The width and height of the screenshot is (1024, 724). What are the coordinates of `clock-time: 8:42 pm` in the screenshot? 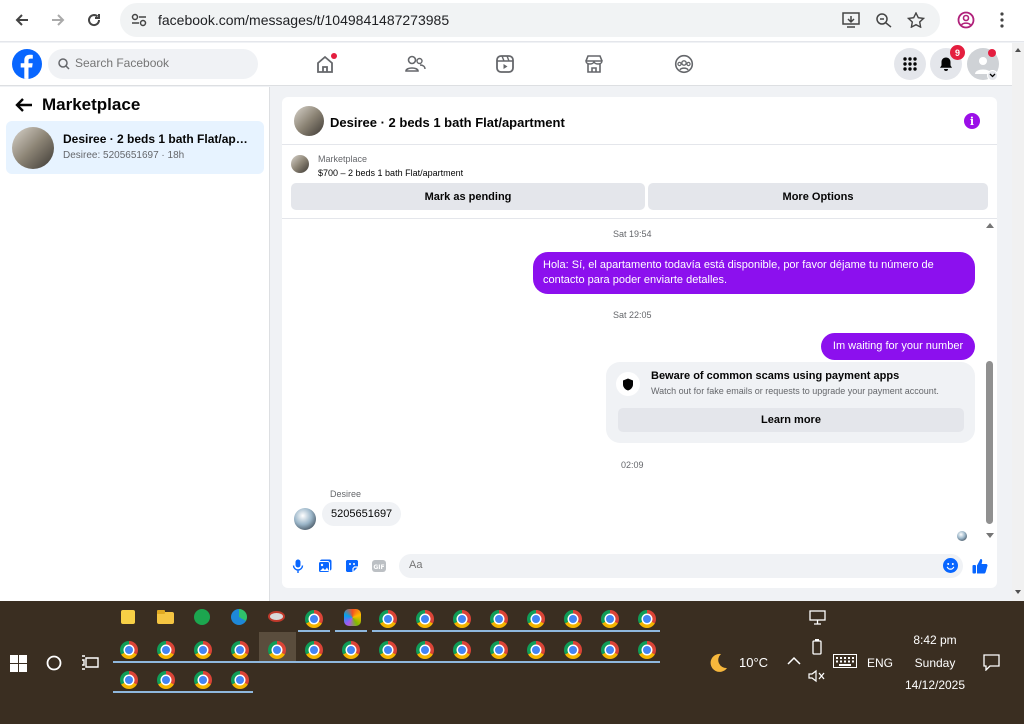 It's located at (935, 640).